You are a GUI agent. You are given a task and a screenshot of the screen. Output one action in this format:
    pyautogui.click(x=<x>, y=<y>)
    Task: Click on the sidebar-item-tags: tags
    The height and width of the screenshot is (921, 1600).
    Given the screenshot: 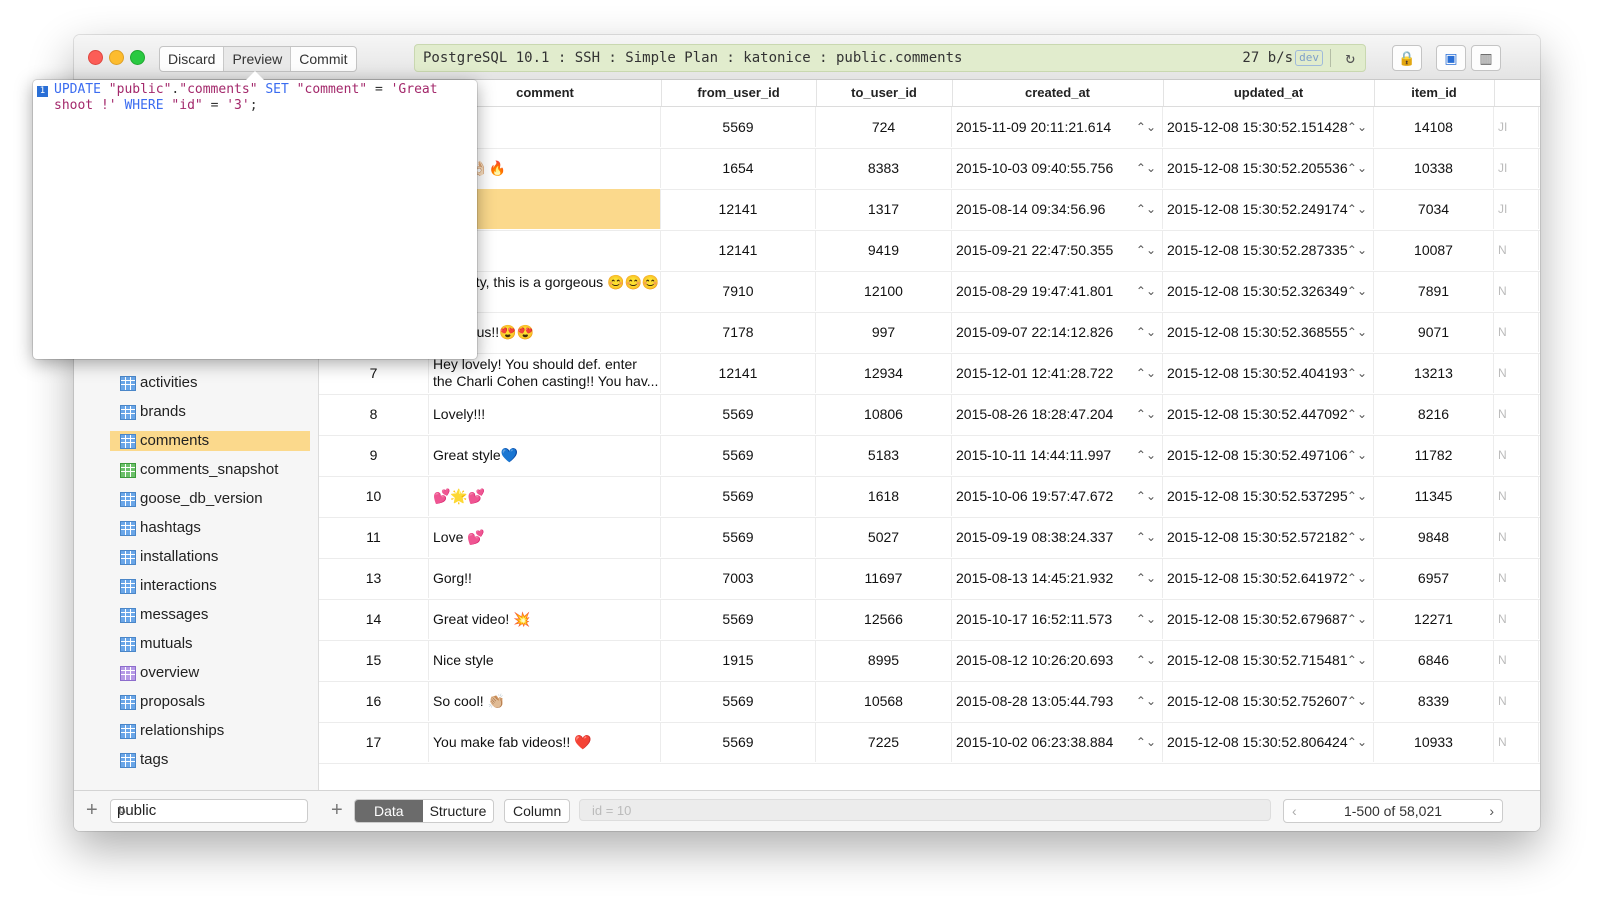 What is the action you would take?
    pyautogui.click(x=210, y=760)
    